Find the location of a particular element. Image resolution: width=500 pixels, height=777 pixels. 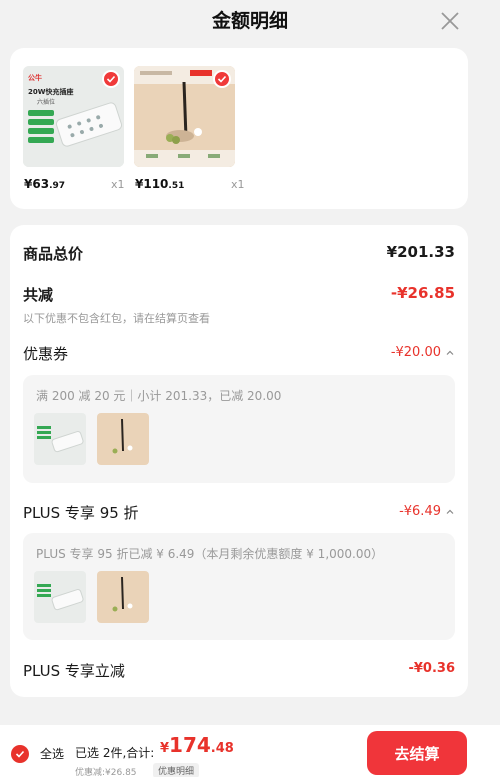

selected-summary: 已选 2件,合计: is located at coordinates (115, 753).